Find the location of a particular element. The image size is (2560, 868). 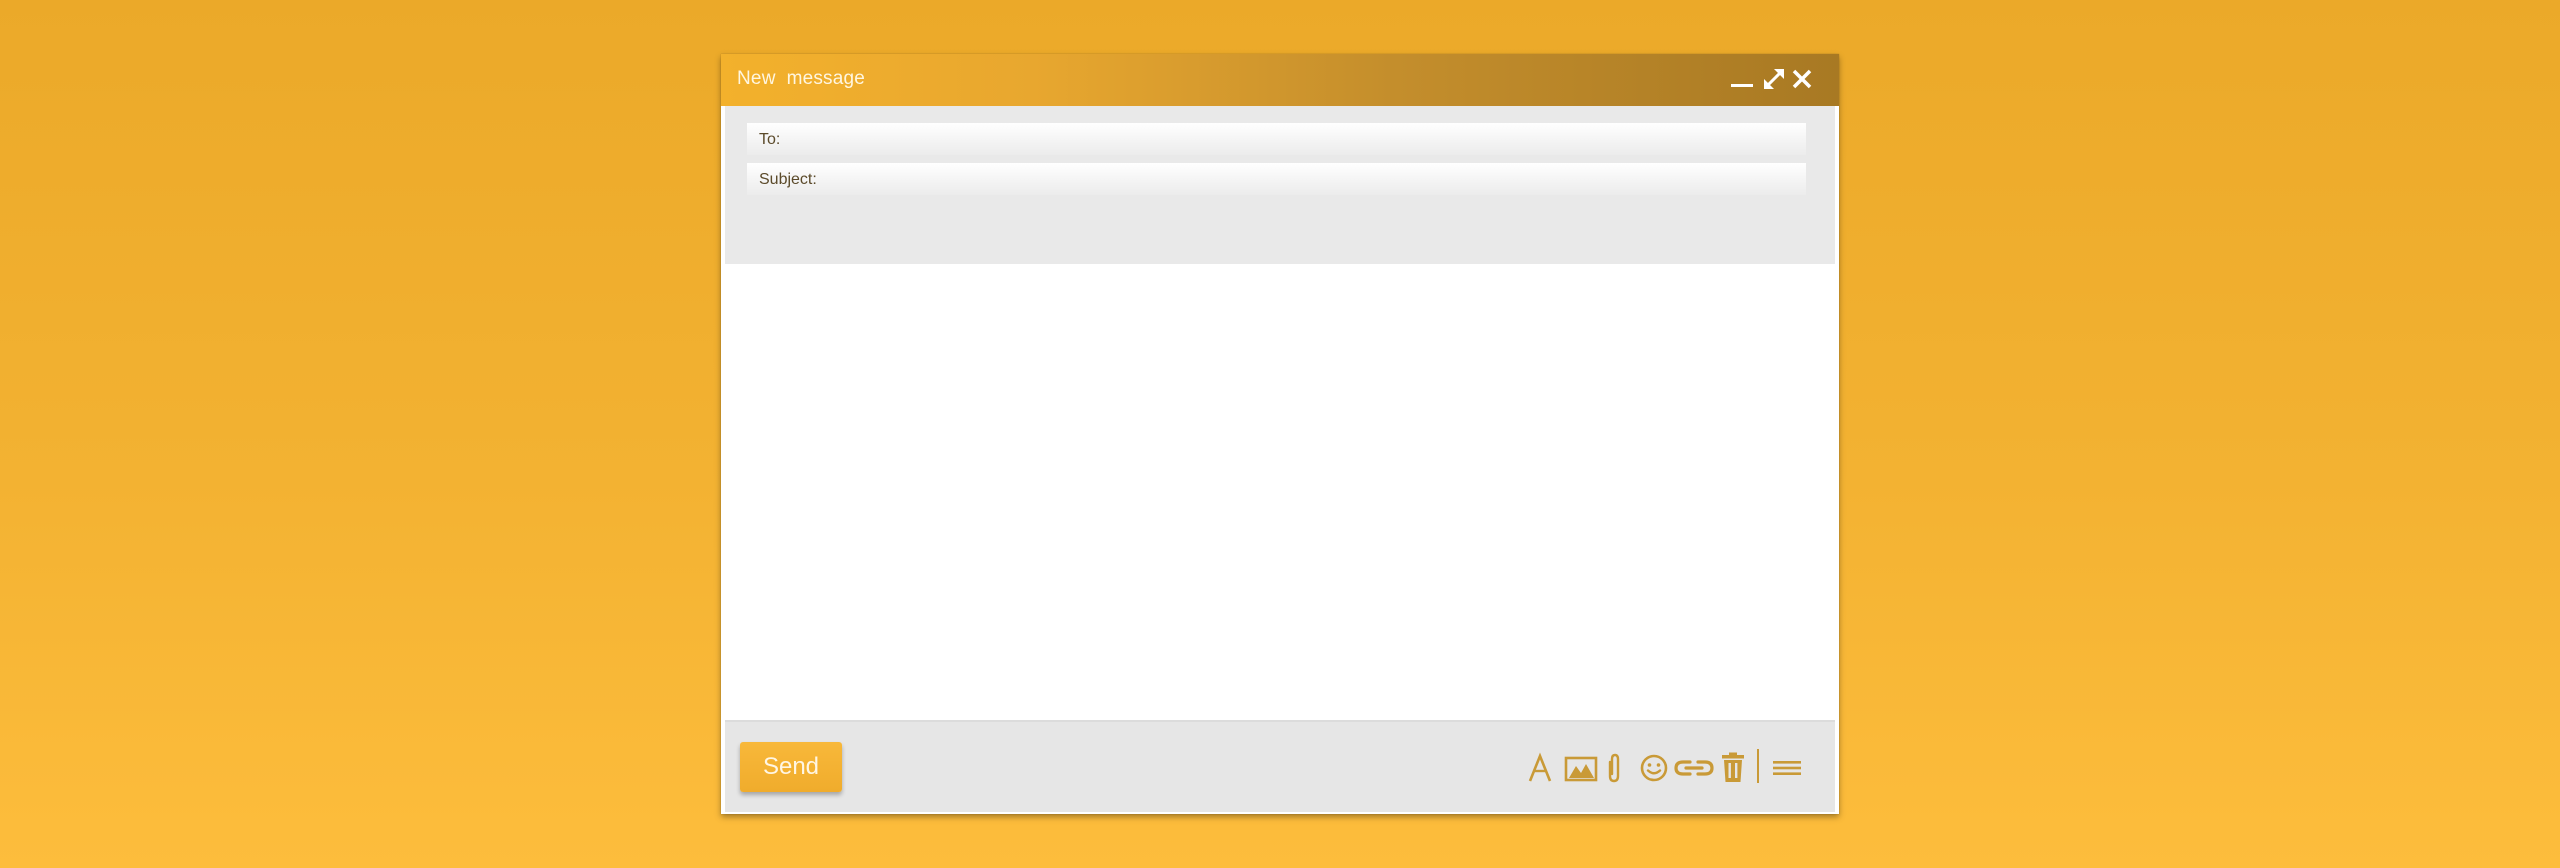

expand-icon is located at coordinates (1774, 79).